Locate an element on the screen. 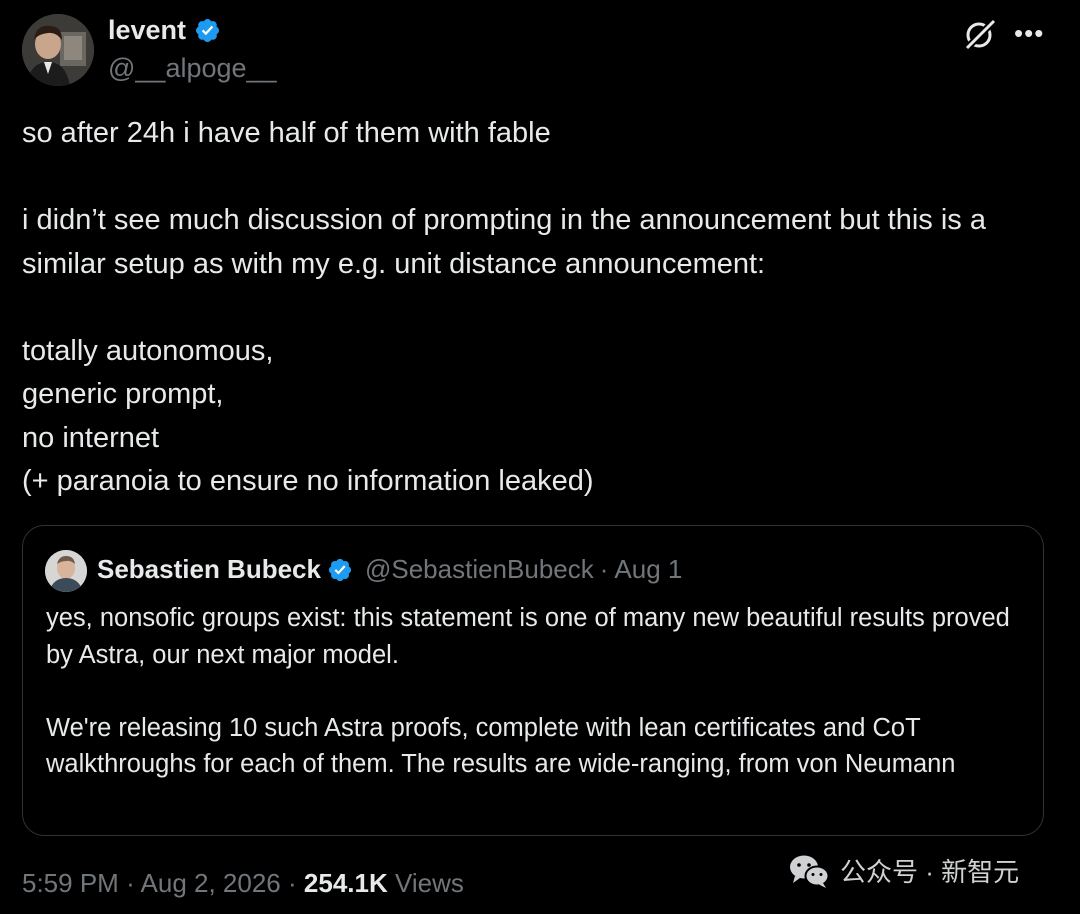 This screenshot has height=914, width=1080. more-icon: ••• is located at coordinates (1029, 33).